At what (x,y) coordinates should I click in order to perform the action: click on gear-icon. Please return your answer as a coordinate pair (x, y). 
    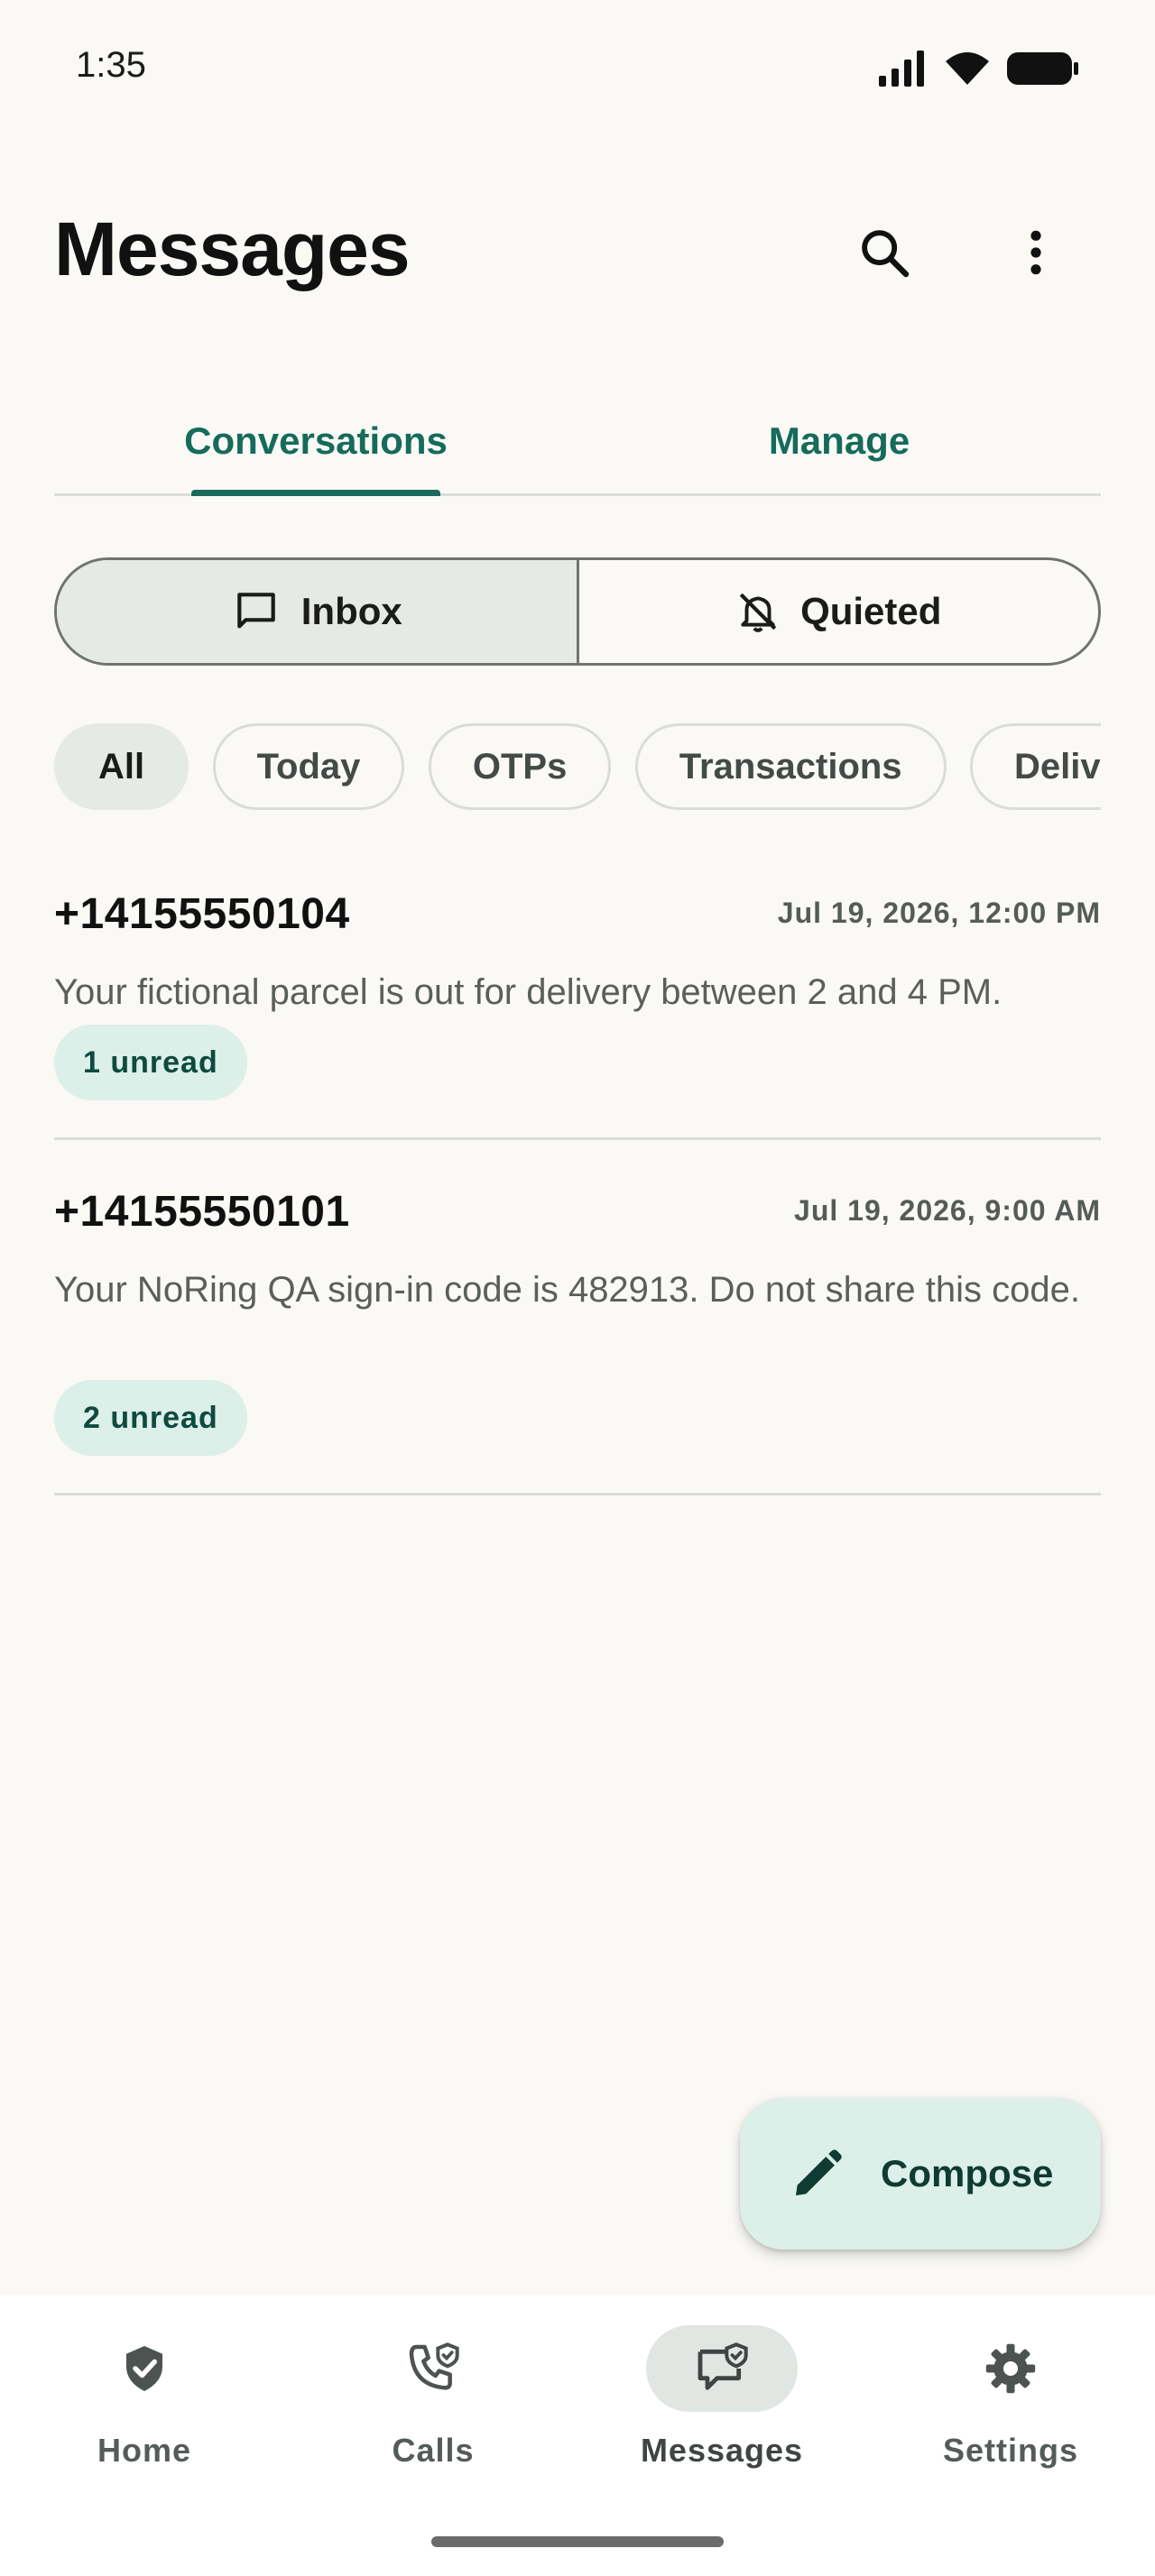
    Looking at the image, I should click on (1011, 2368).